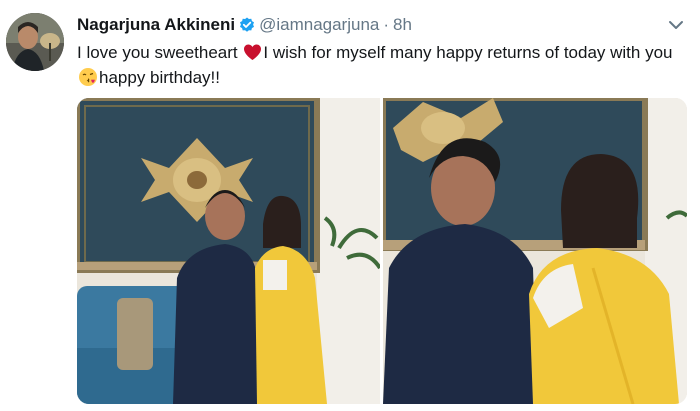 This screenshot has height=411, width=700. Describe the element at coordinates (319, 25) in the screenshot. I see `handle: @iamnagarjuna` at that location.